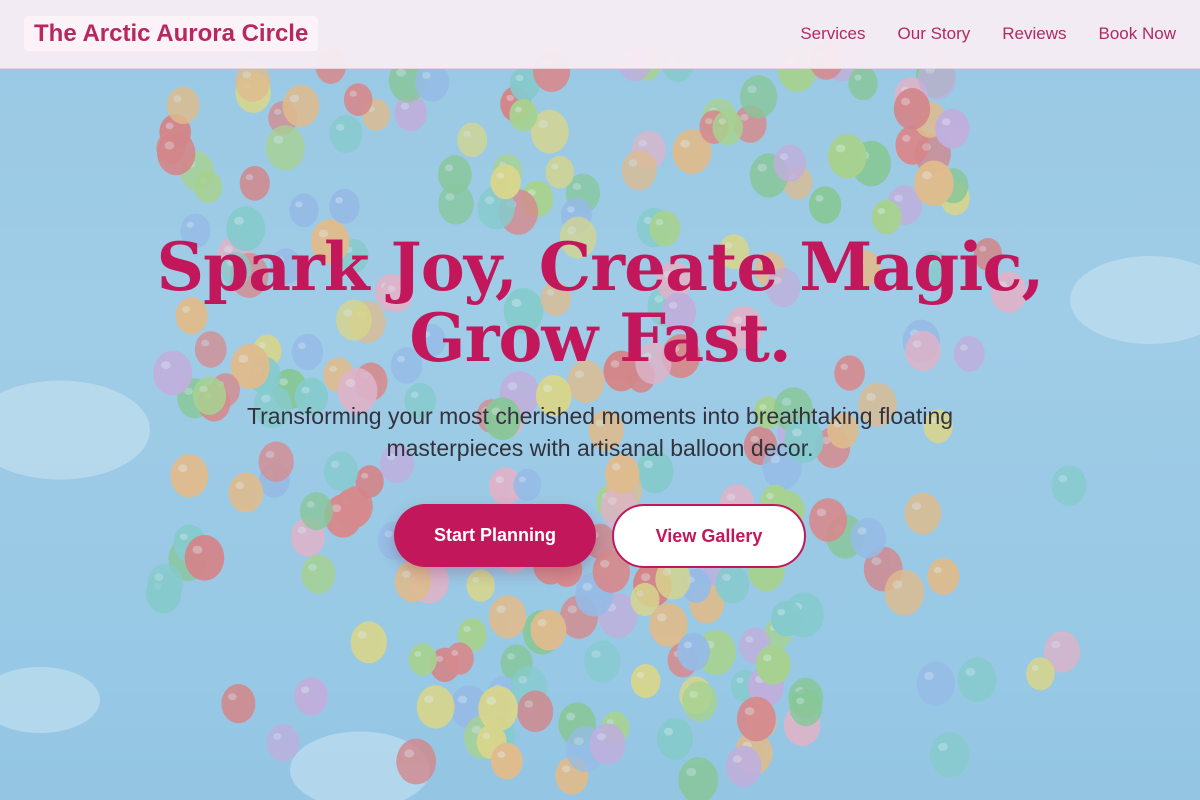 This screenshot has height=800, width=1200. What do you see at coordinates (600, 338) in the screenshot?
I see `hero-headline-line2: Grow Fast.` at bounding box center [600, 338].